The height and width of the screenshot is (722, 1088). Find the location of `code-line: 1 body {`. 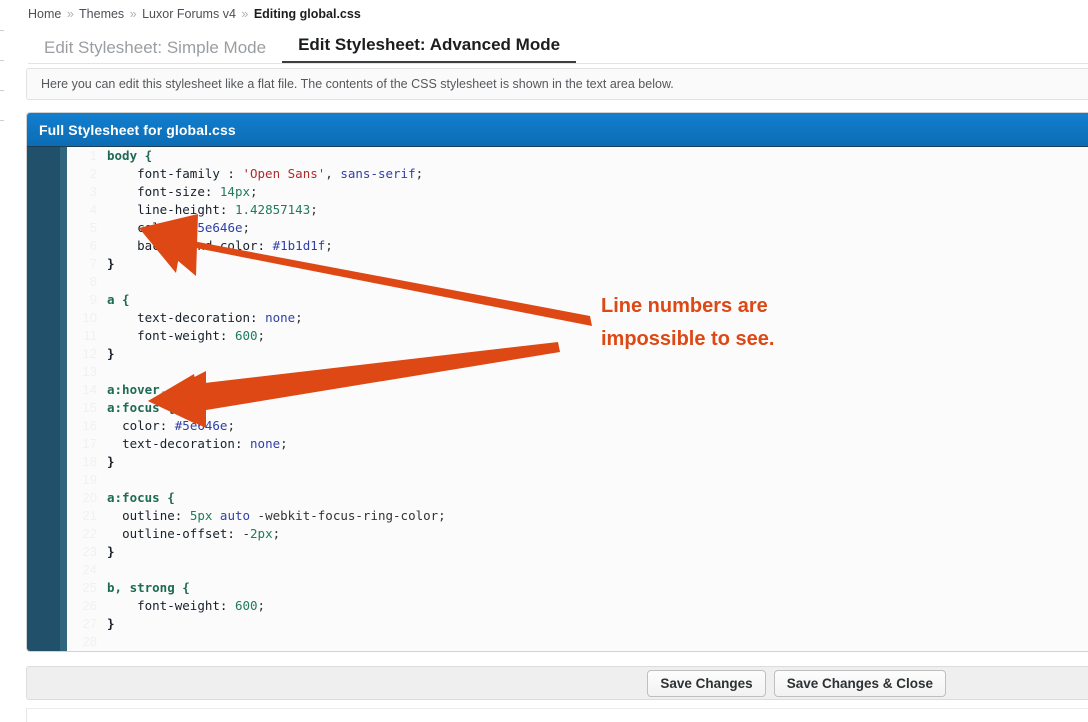

code-line: 1 body { is located at coordinates (577, 156).